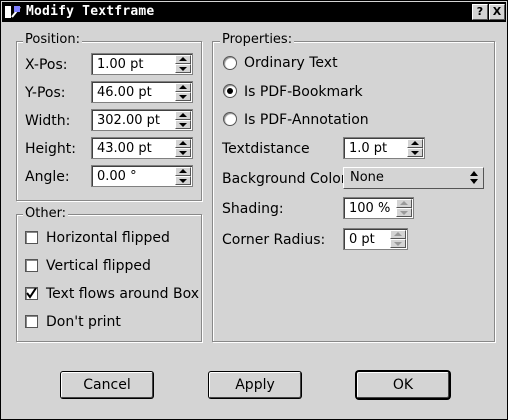 The width and height of the screenshot is (508, 420). Describe the element at coordinates (254, 12) in the screenshot. I see `title-bar: Modify Textframe ? X` at that location.